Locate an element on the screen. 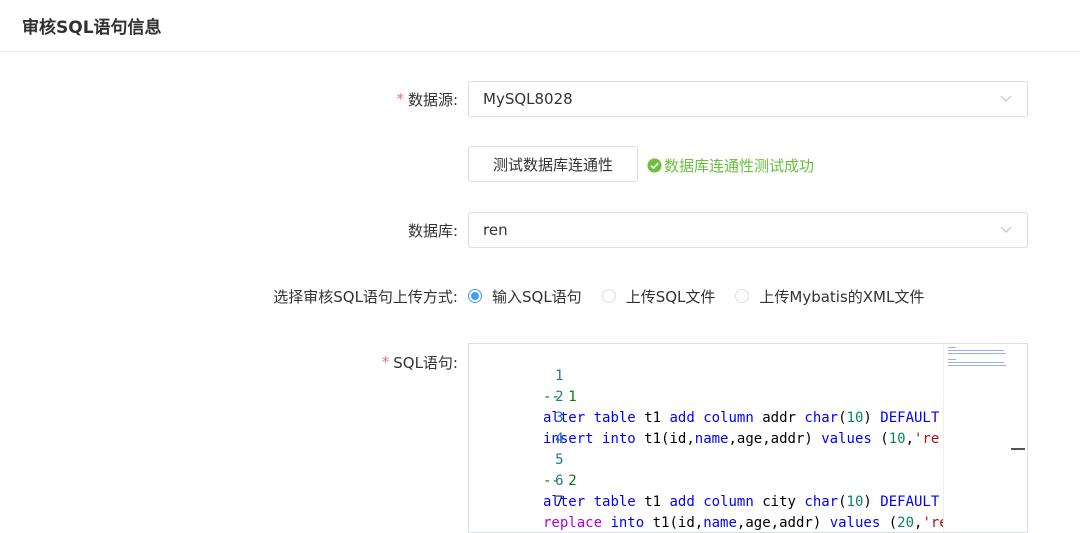 The image size is (1080, 533). datasource-label: * 数据源: is located at coordinates (427, 99).